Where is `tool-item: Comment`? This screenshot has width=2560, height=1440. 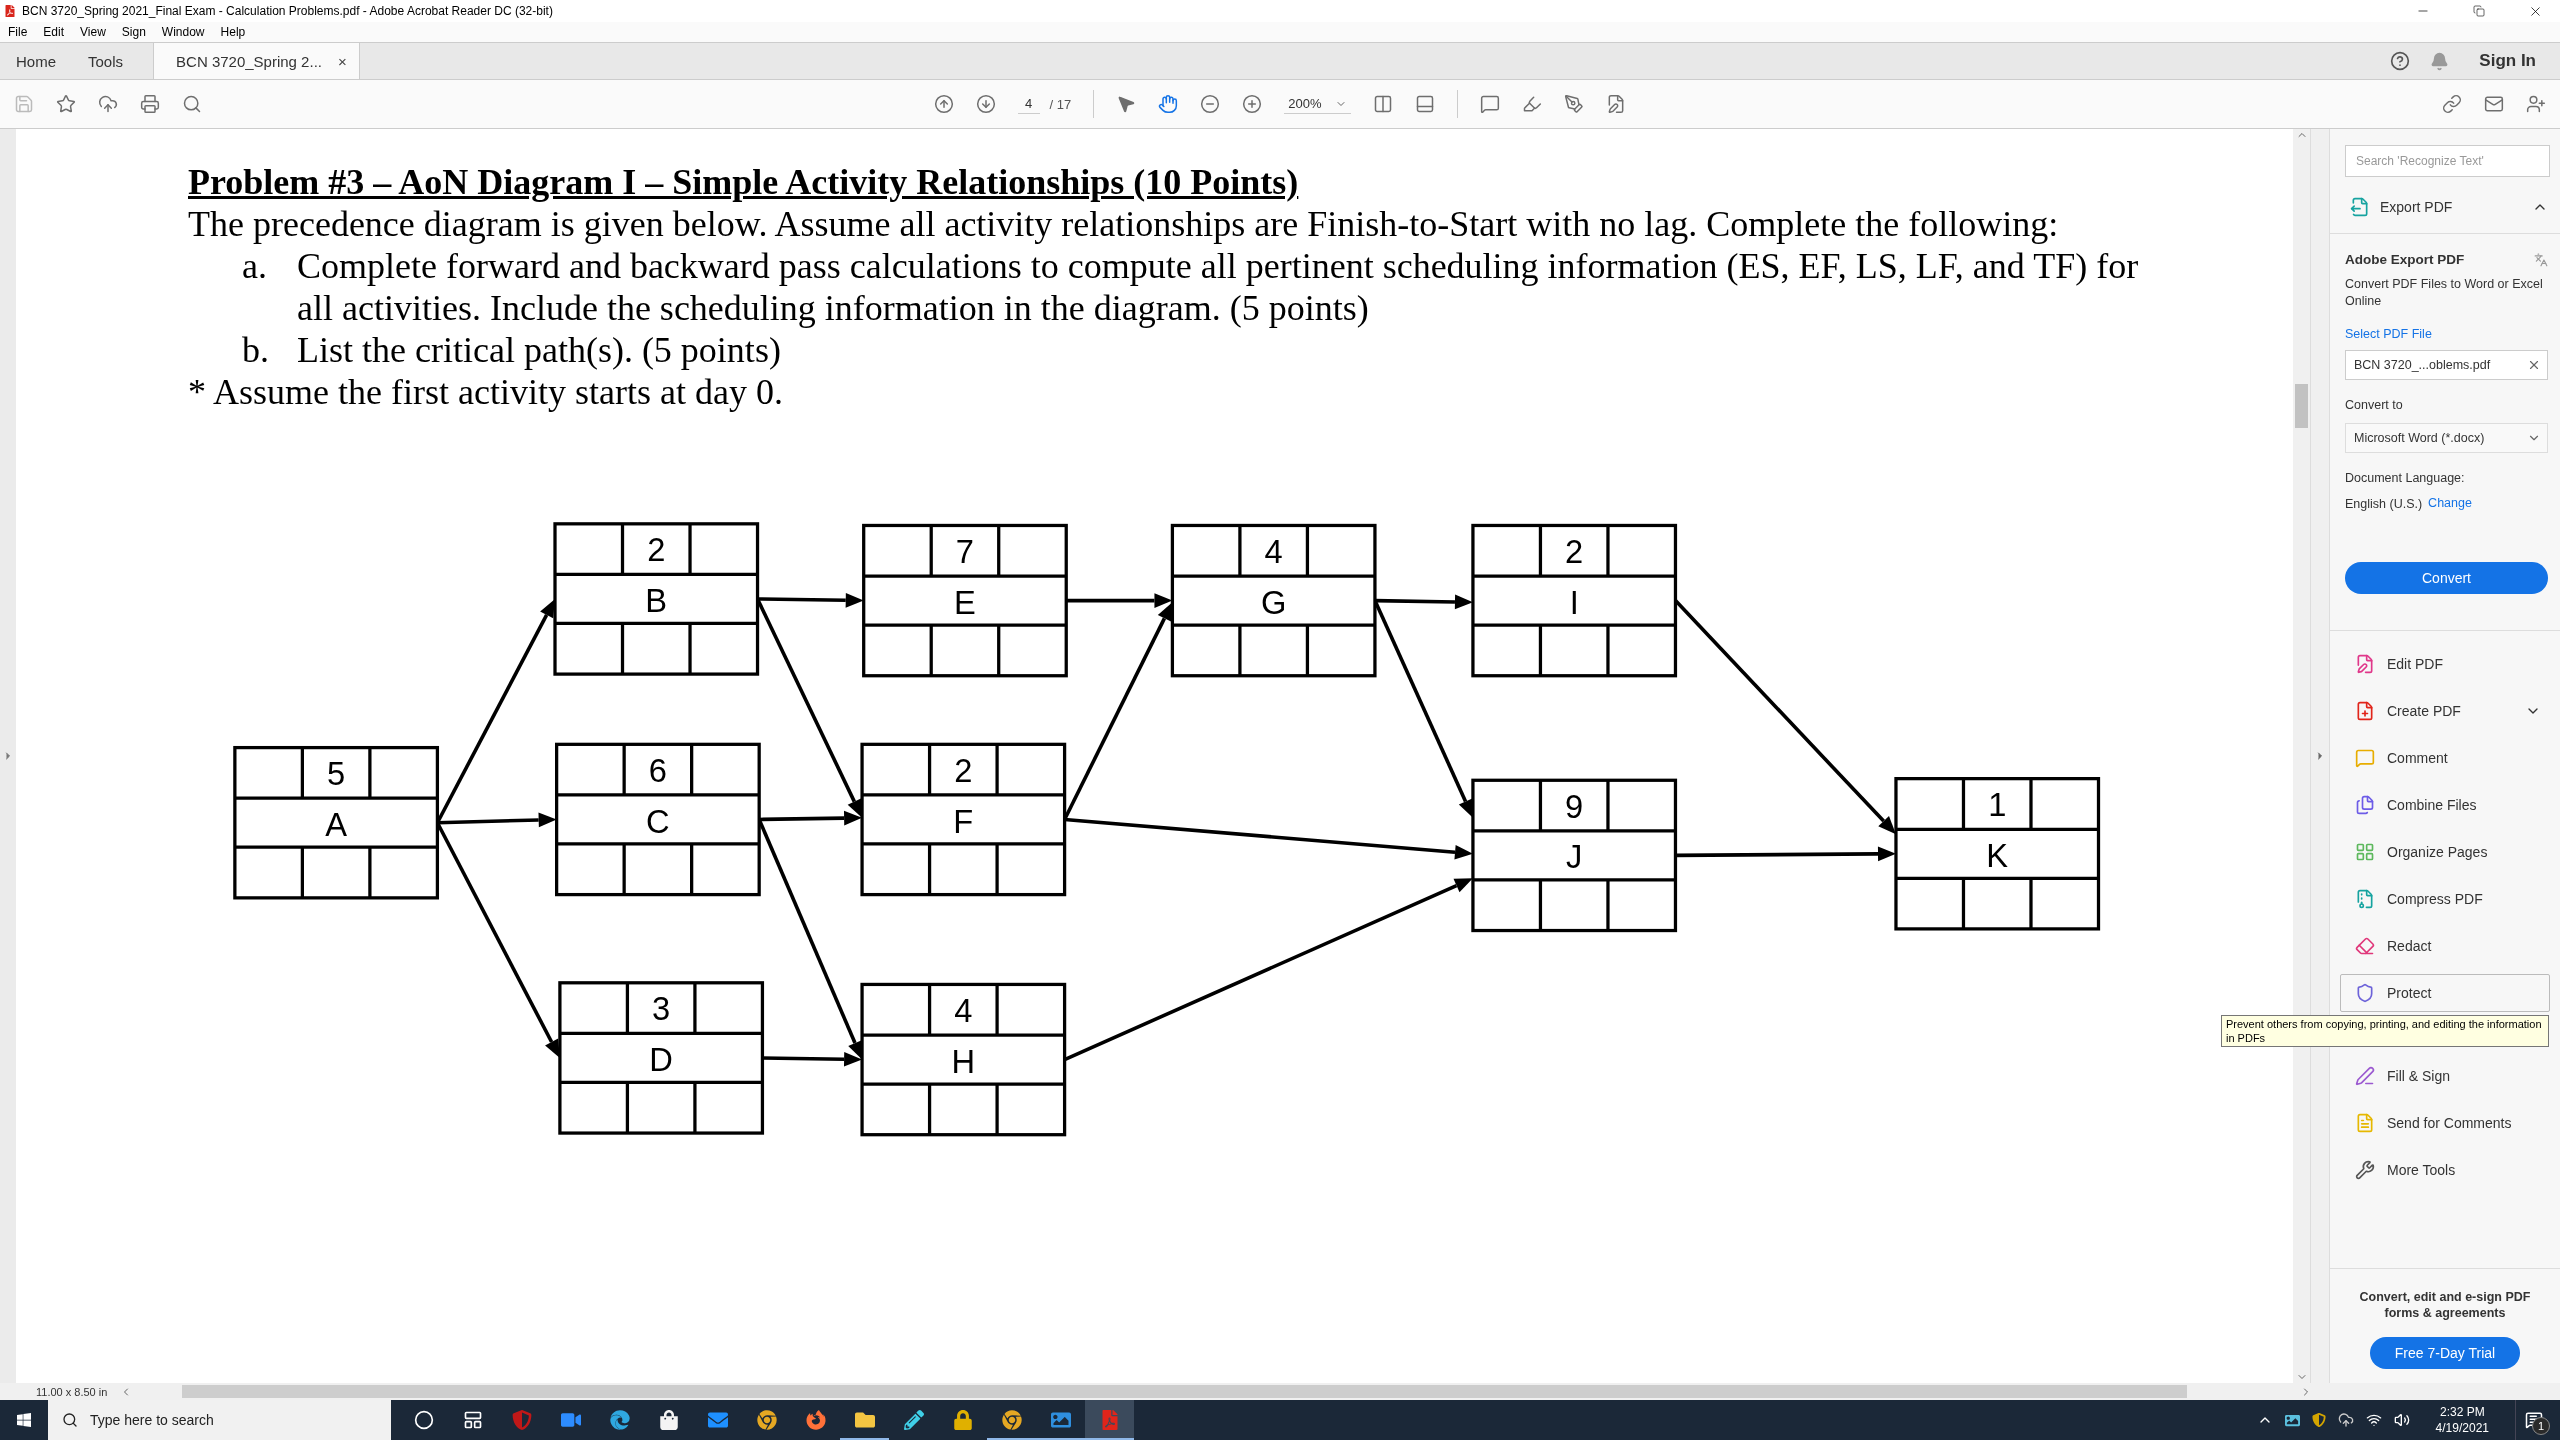 tool-item: Comment is located at coordinates (2445, 758).